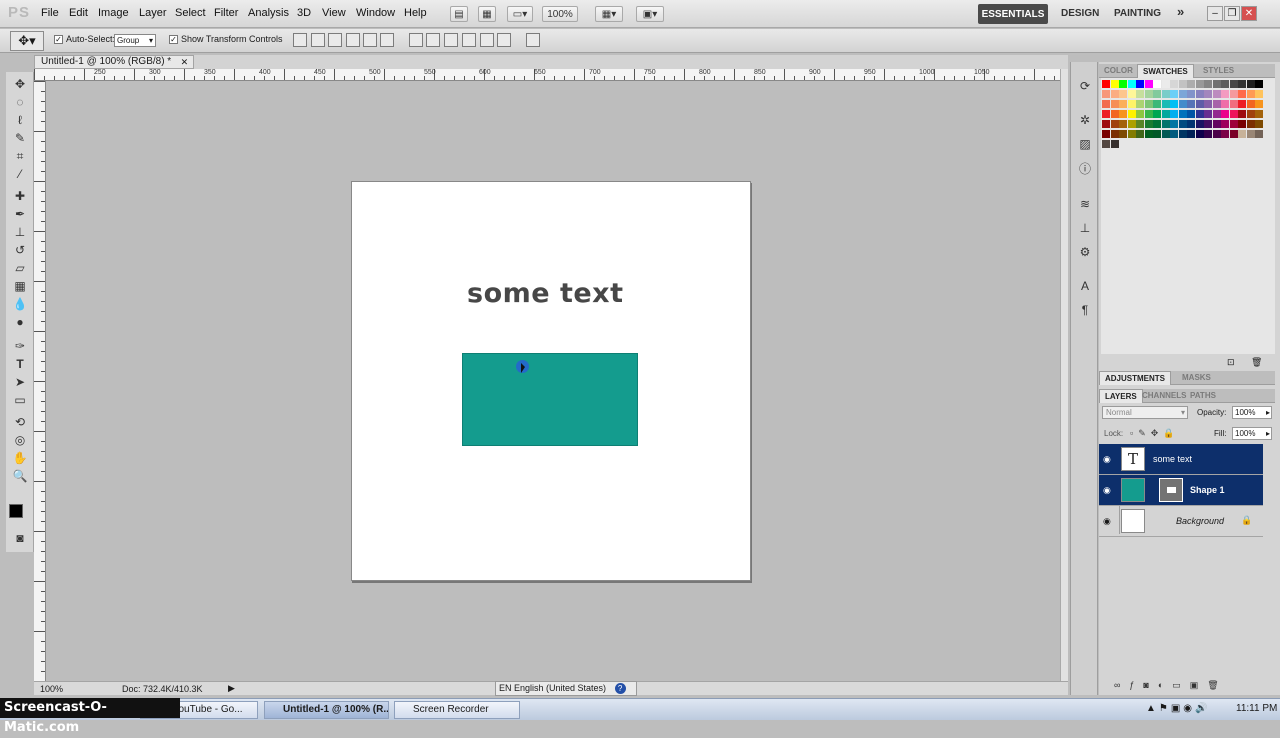  What do you see at coordinates (20, 156) in the screenshot?
I see `crop-tool-icon: ⌗` at bounding box center [20, 156].